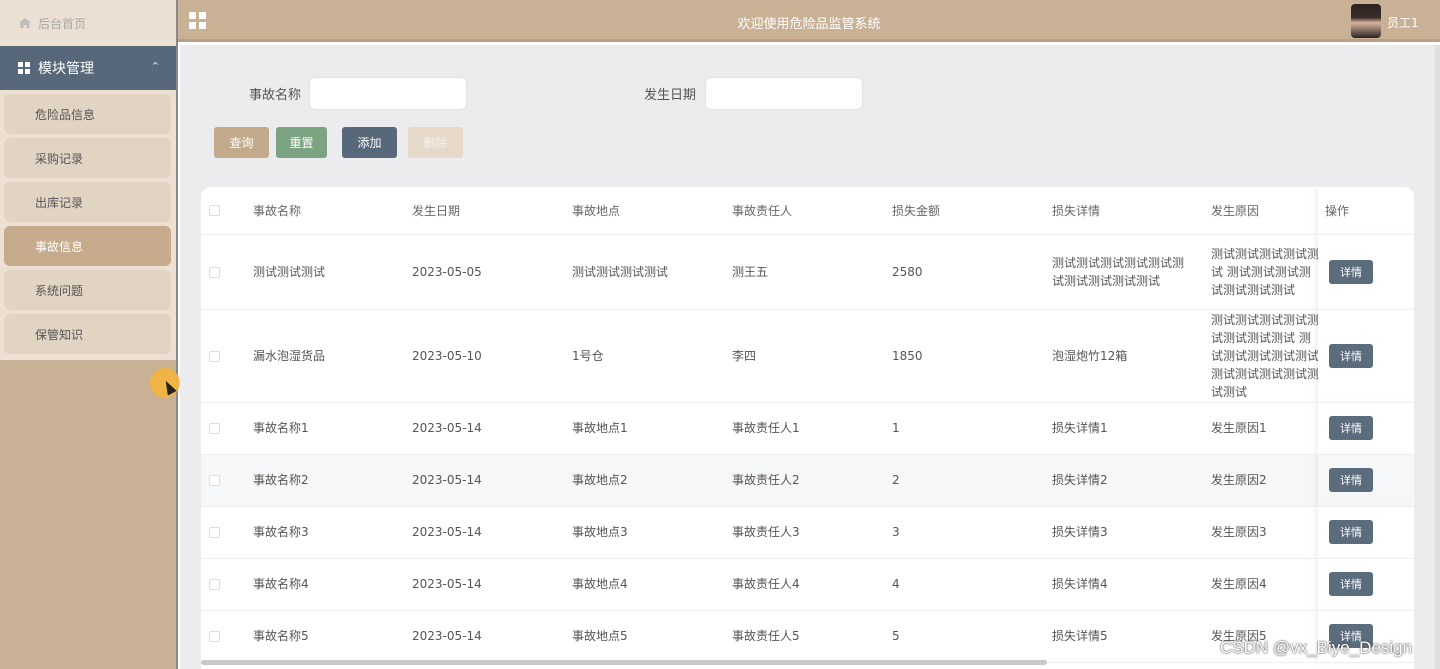  What do you see at coordinates (812, 480) in the screenshot?
I see `cell: 事故责任人2` at bounding box center [812, 480].